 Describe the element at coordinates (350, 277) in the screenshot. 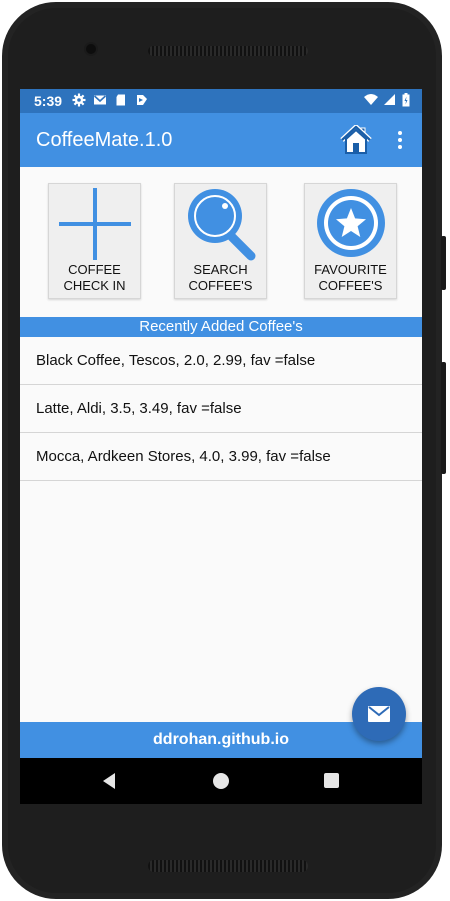

I see `tile-label: FAVOURITE COFFEE'S` at that location.